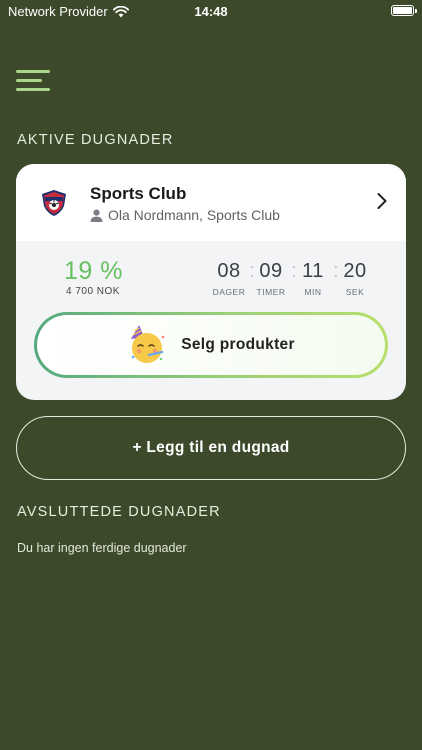 This screenshot has height=750, width=422. I want to click on progress-percent: 19 %, so click(93, 271).